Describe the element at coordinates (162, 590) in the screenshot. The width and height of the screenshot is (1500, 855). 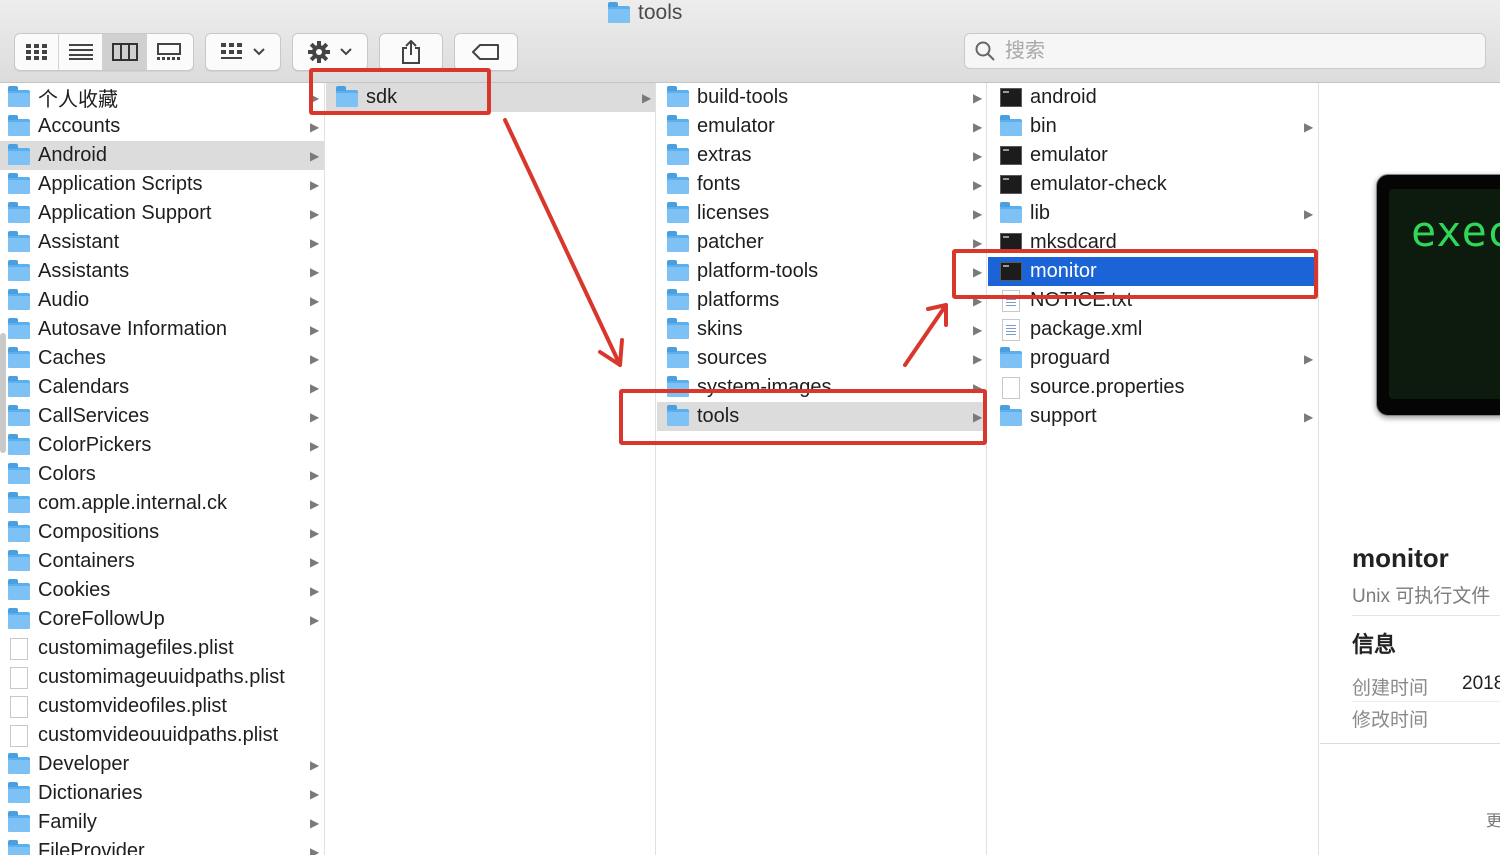
I see `file-row: Cookies ▶` at that location.